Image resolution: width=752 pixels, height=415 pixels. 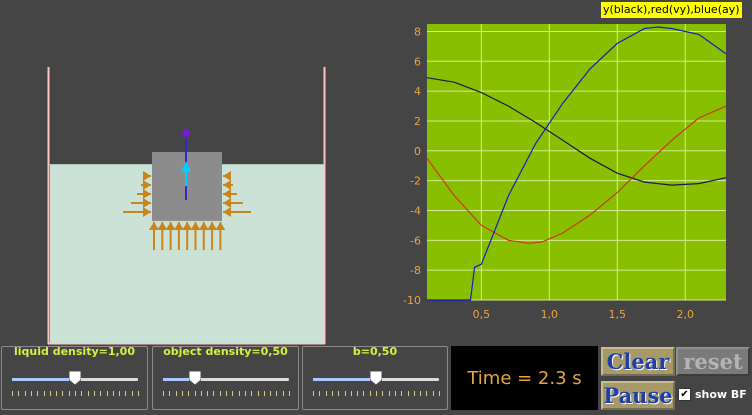 I want to click on y-tick-label: -2, so click(x=415, y=181).